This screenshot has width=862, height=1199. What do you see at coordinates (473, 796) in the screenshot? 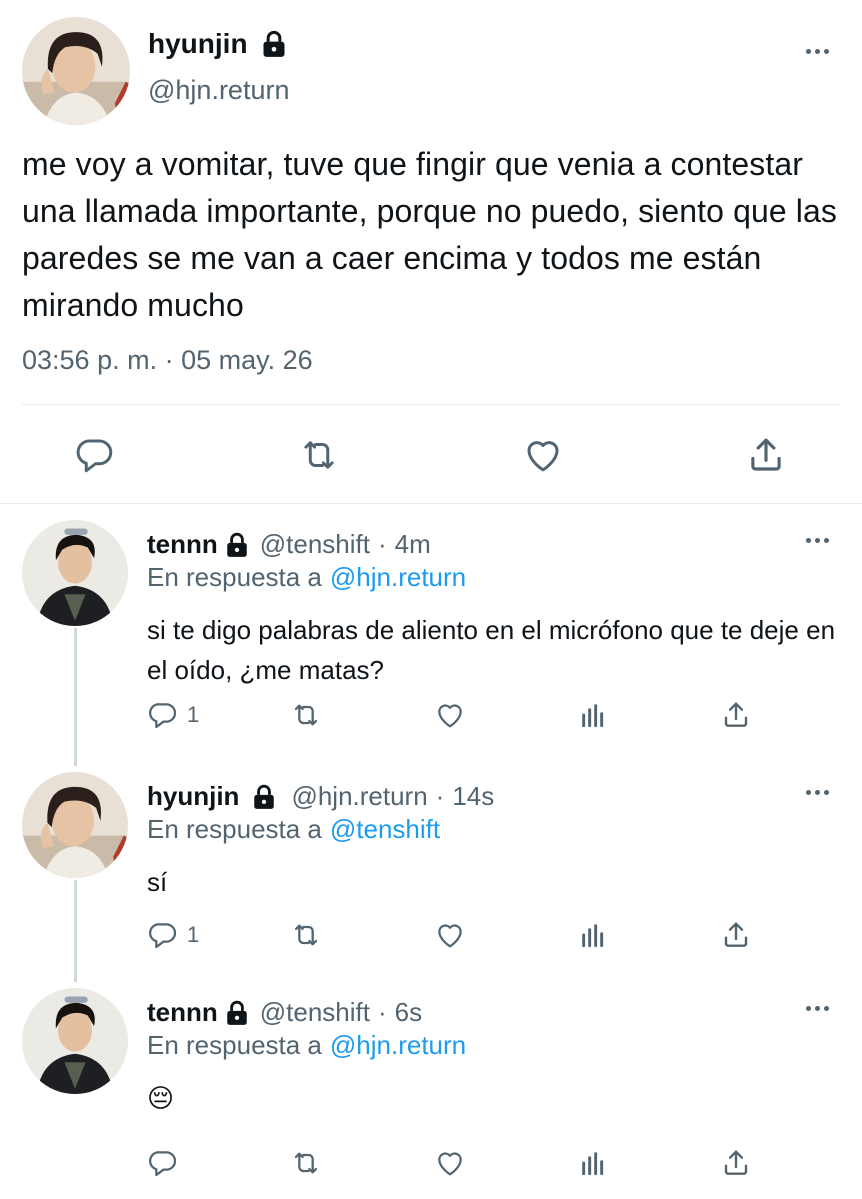
I see `tweet-time: 14s` at bounding box center [473, 796].